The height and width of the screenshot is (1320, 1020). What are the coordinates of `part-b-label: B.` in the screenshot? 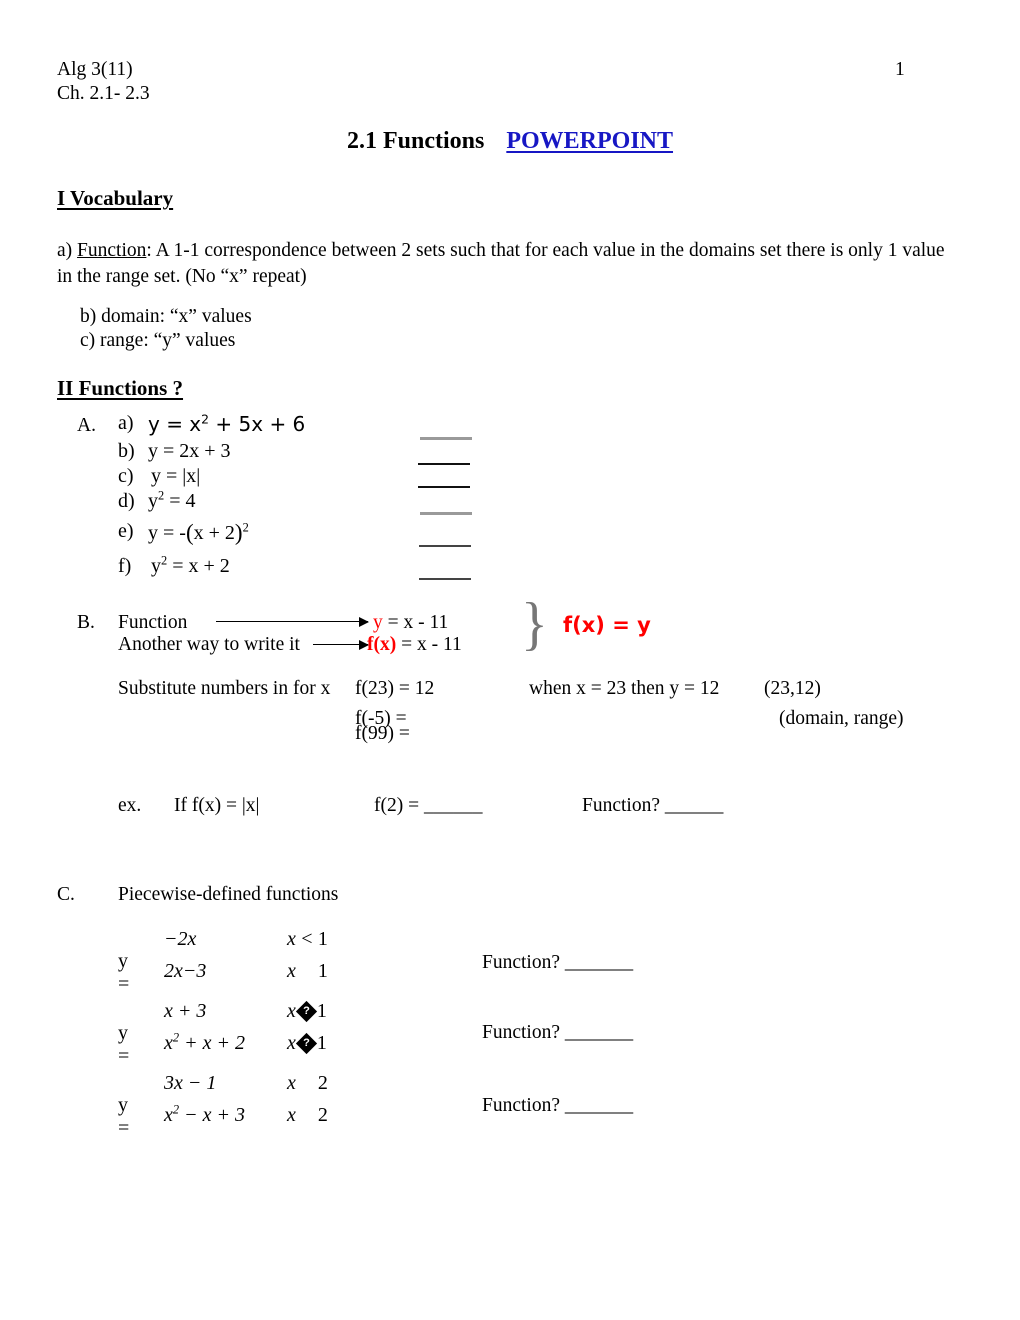 It's located at (86, 622).